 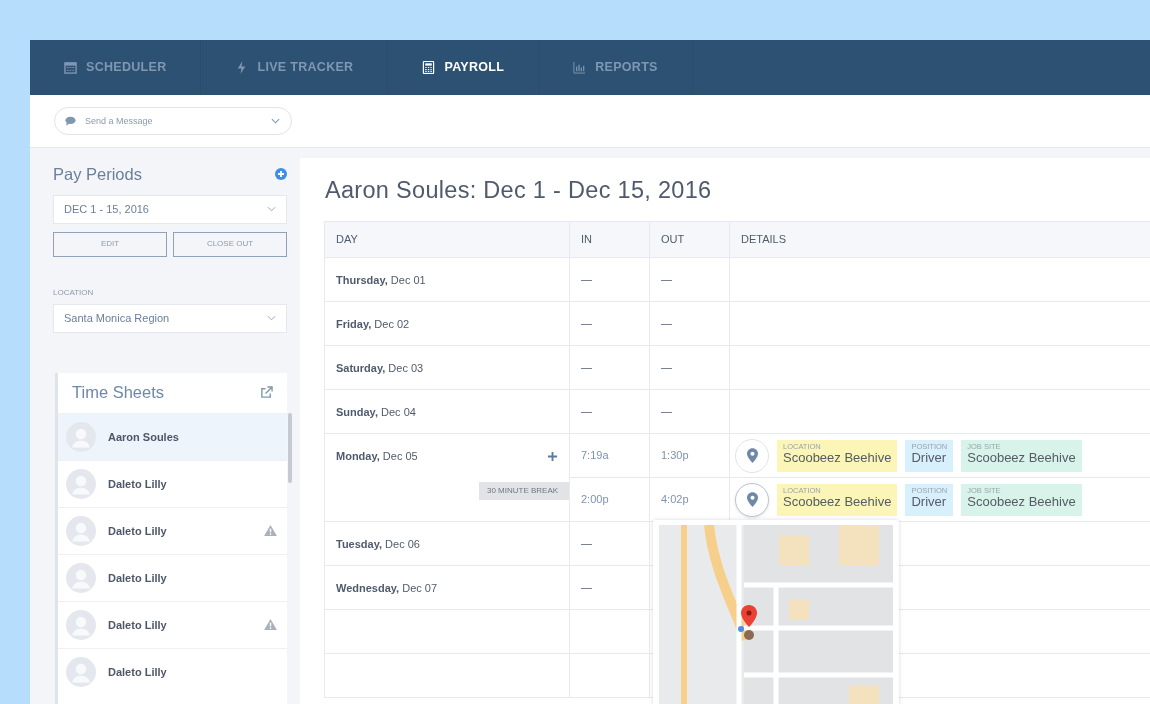 What do you see at coordinates (378, 545) in the screenshot?
I see `day-label: Tuesday, Dec 06` at bounding box center [378, 545].